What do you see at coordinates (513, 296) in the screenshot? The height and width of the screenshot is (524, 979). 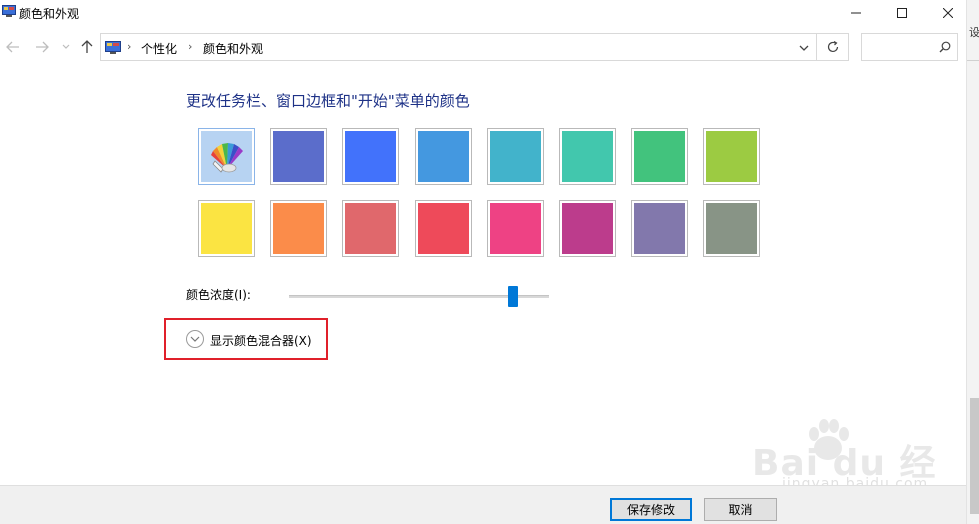 I see `color-intensity-slider-thumb` at bounding box center [513, 296].